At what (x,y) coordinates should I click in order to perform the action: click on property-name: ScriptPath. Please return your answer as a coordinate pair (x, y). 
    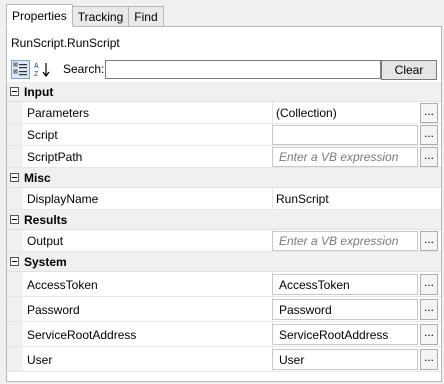
    Looking at the image, I should click on (55, 157).